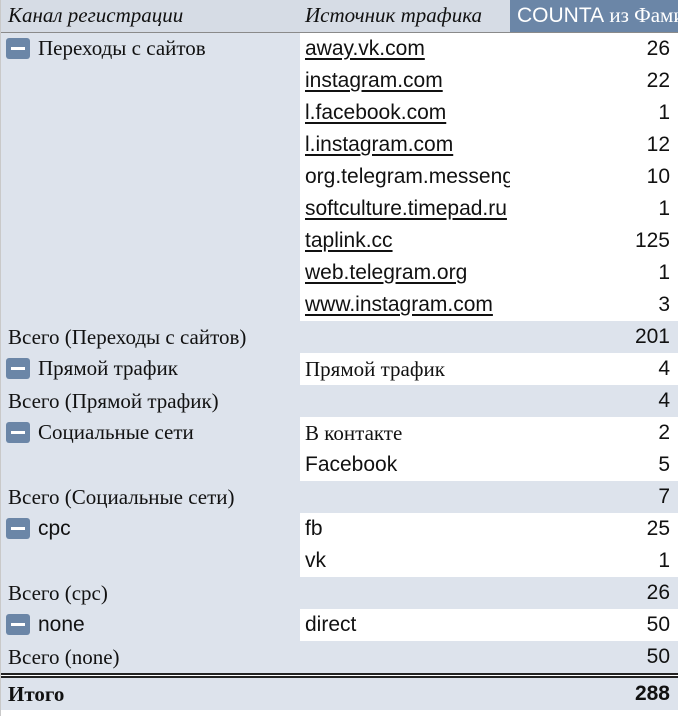 The image size is (678, 716). What do you see at coordinates (594, 16) in the screenshot?
I see `header-count: COUNTA из Фамилия` at bounding box center [594, 16].